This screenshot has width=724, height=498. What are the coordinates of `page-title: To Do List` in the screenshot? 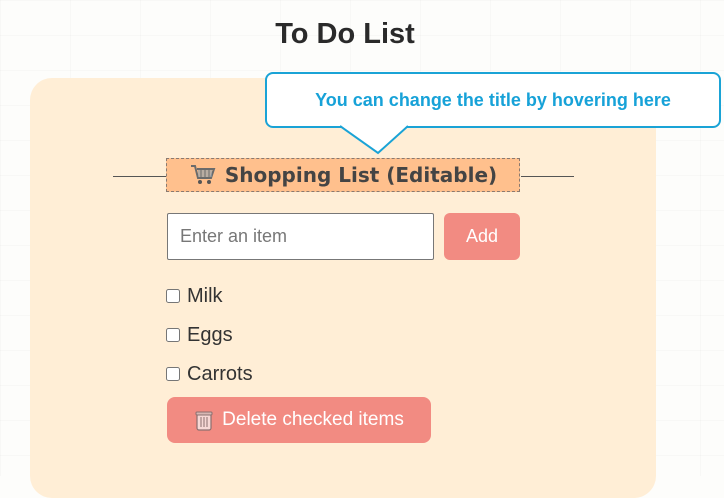 It's located at (345, 34).